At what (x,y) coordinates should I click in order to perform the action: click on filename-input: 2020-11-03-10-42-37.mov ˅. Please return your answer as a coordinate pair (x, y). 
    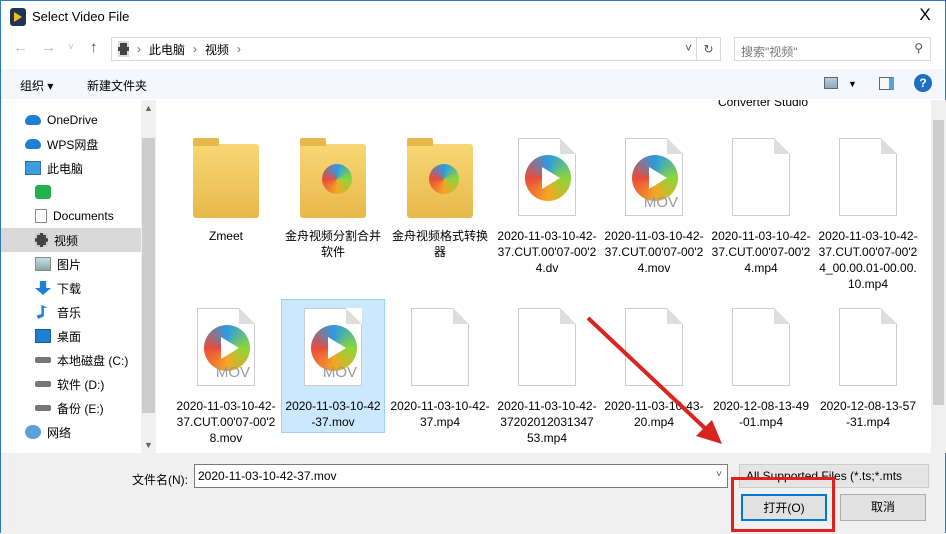
    Looking at the image, I should click on (461, 476).